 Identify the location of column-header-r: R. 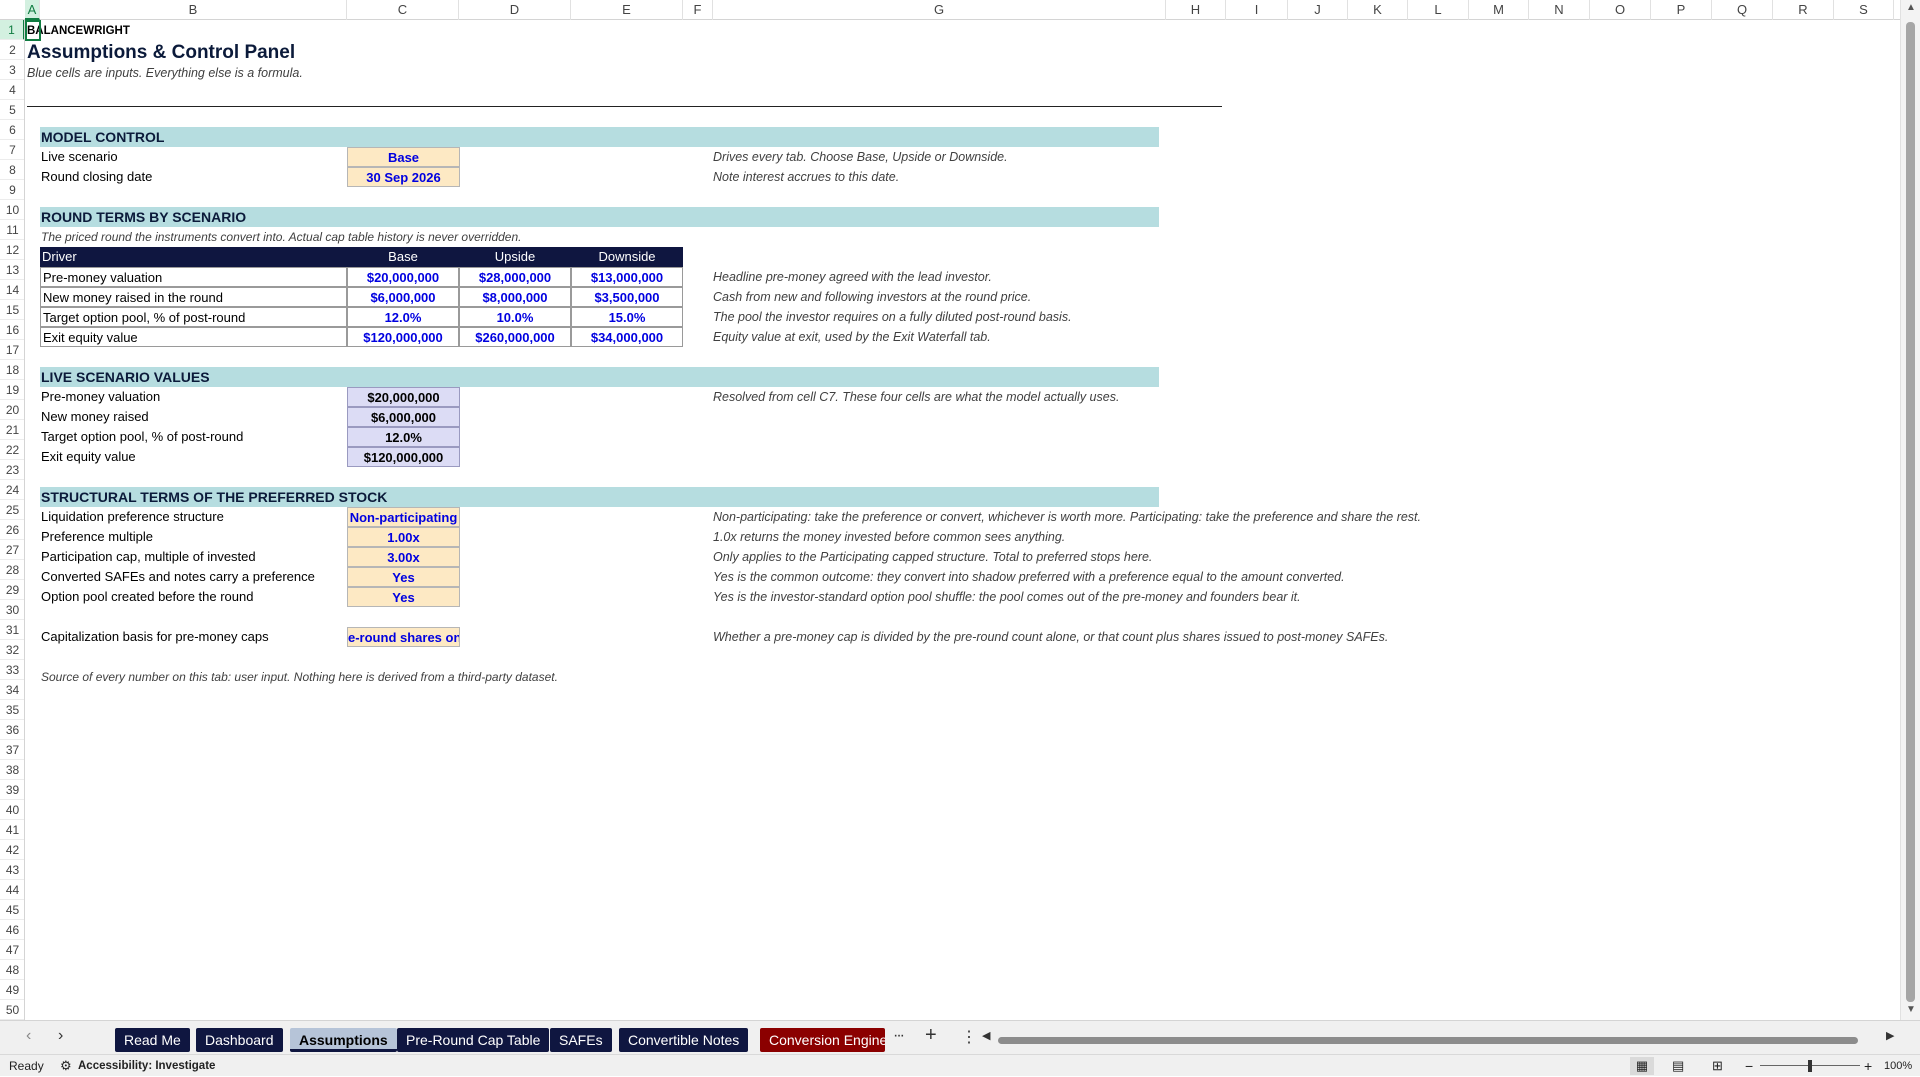
(1803, 10).